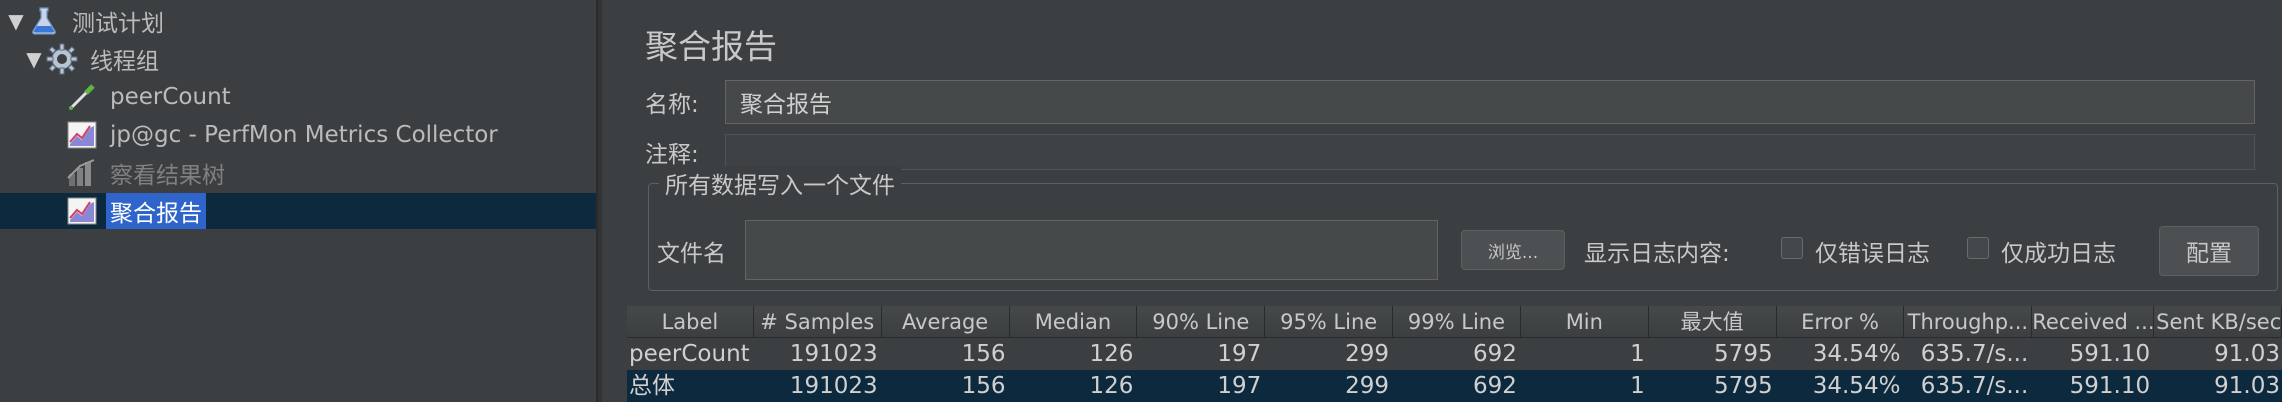 This screenshot has width=2282, height=402. I want to click on column-header-95-line: 95% Line, so click(1329, 322).